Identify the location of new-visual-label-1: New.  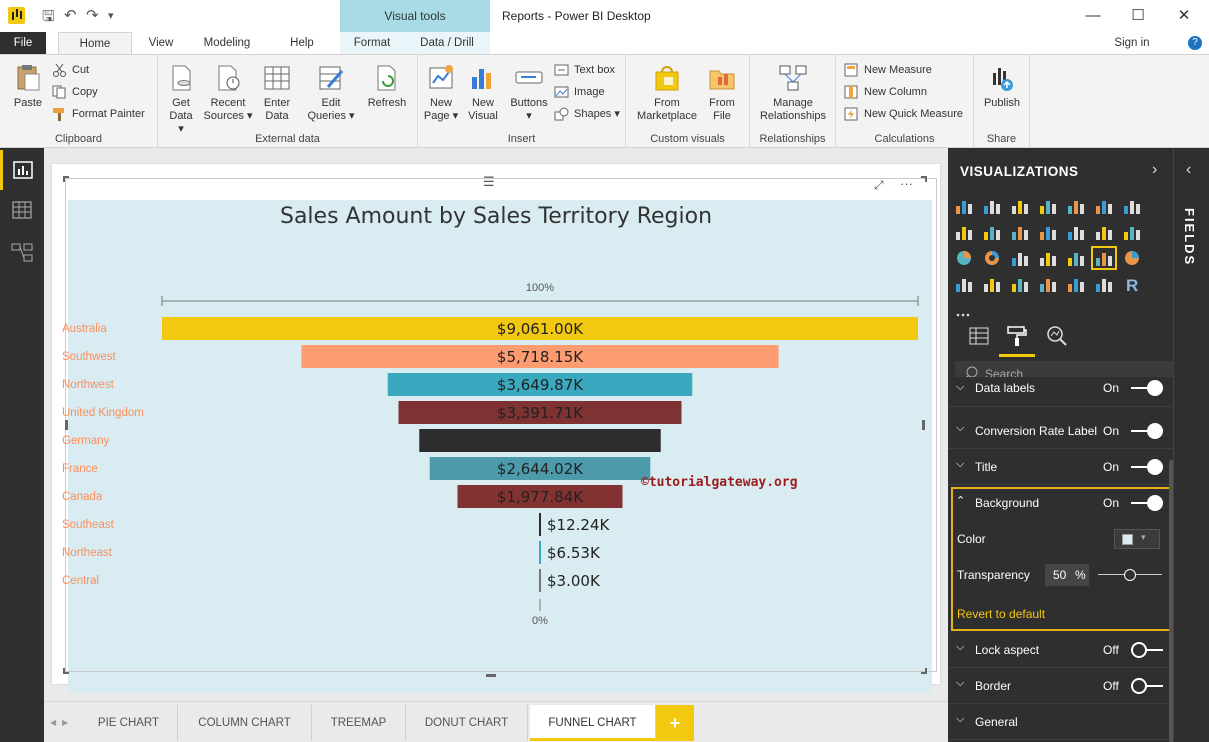
(482, 103).